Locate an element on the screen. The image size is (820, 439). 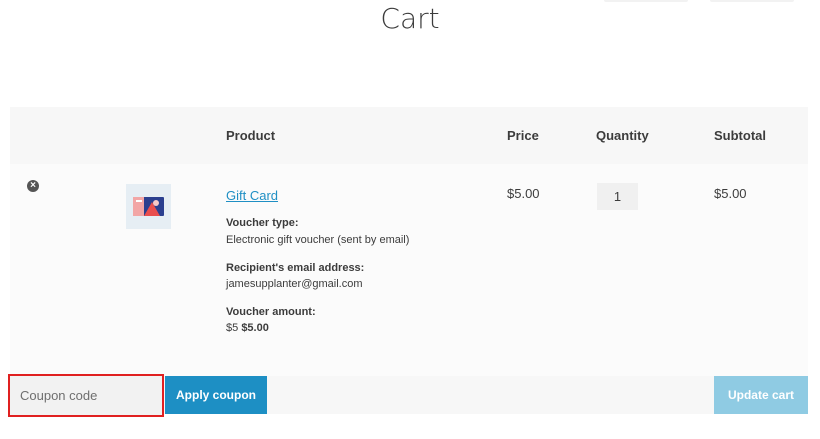
voucher-type-value: Electronic gift voucher (sent by email) is located at coordinates (318, 240).